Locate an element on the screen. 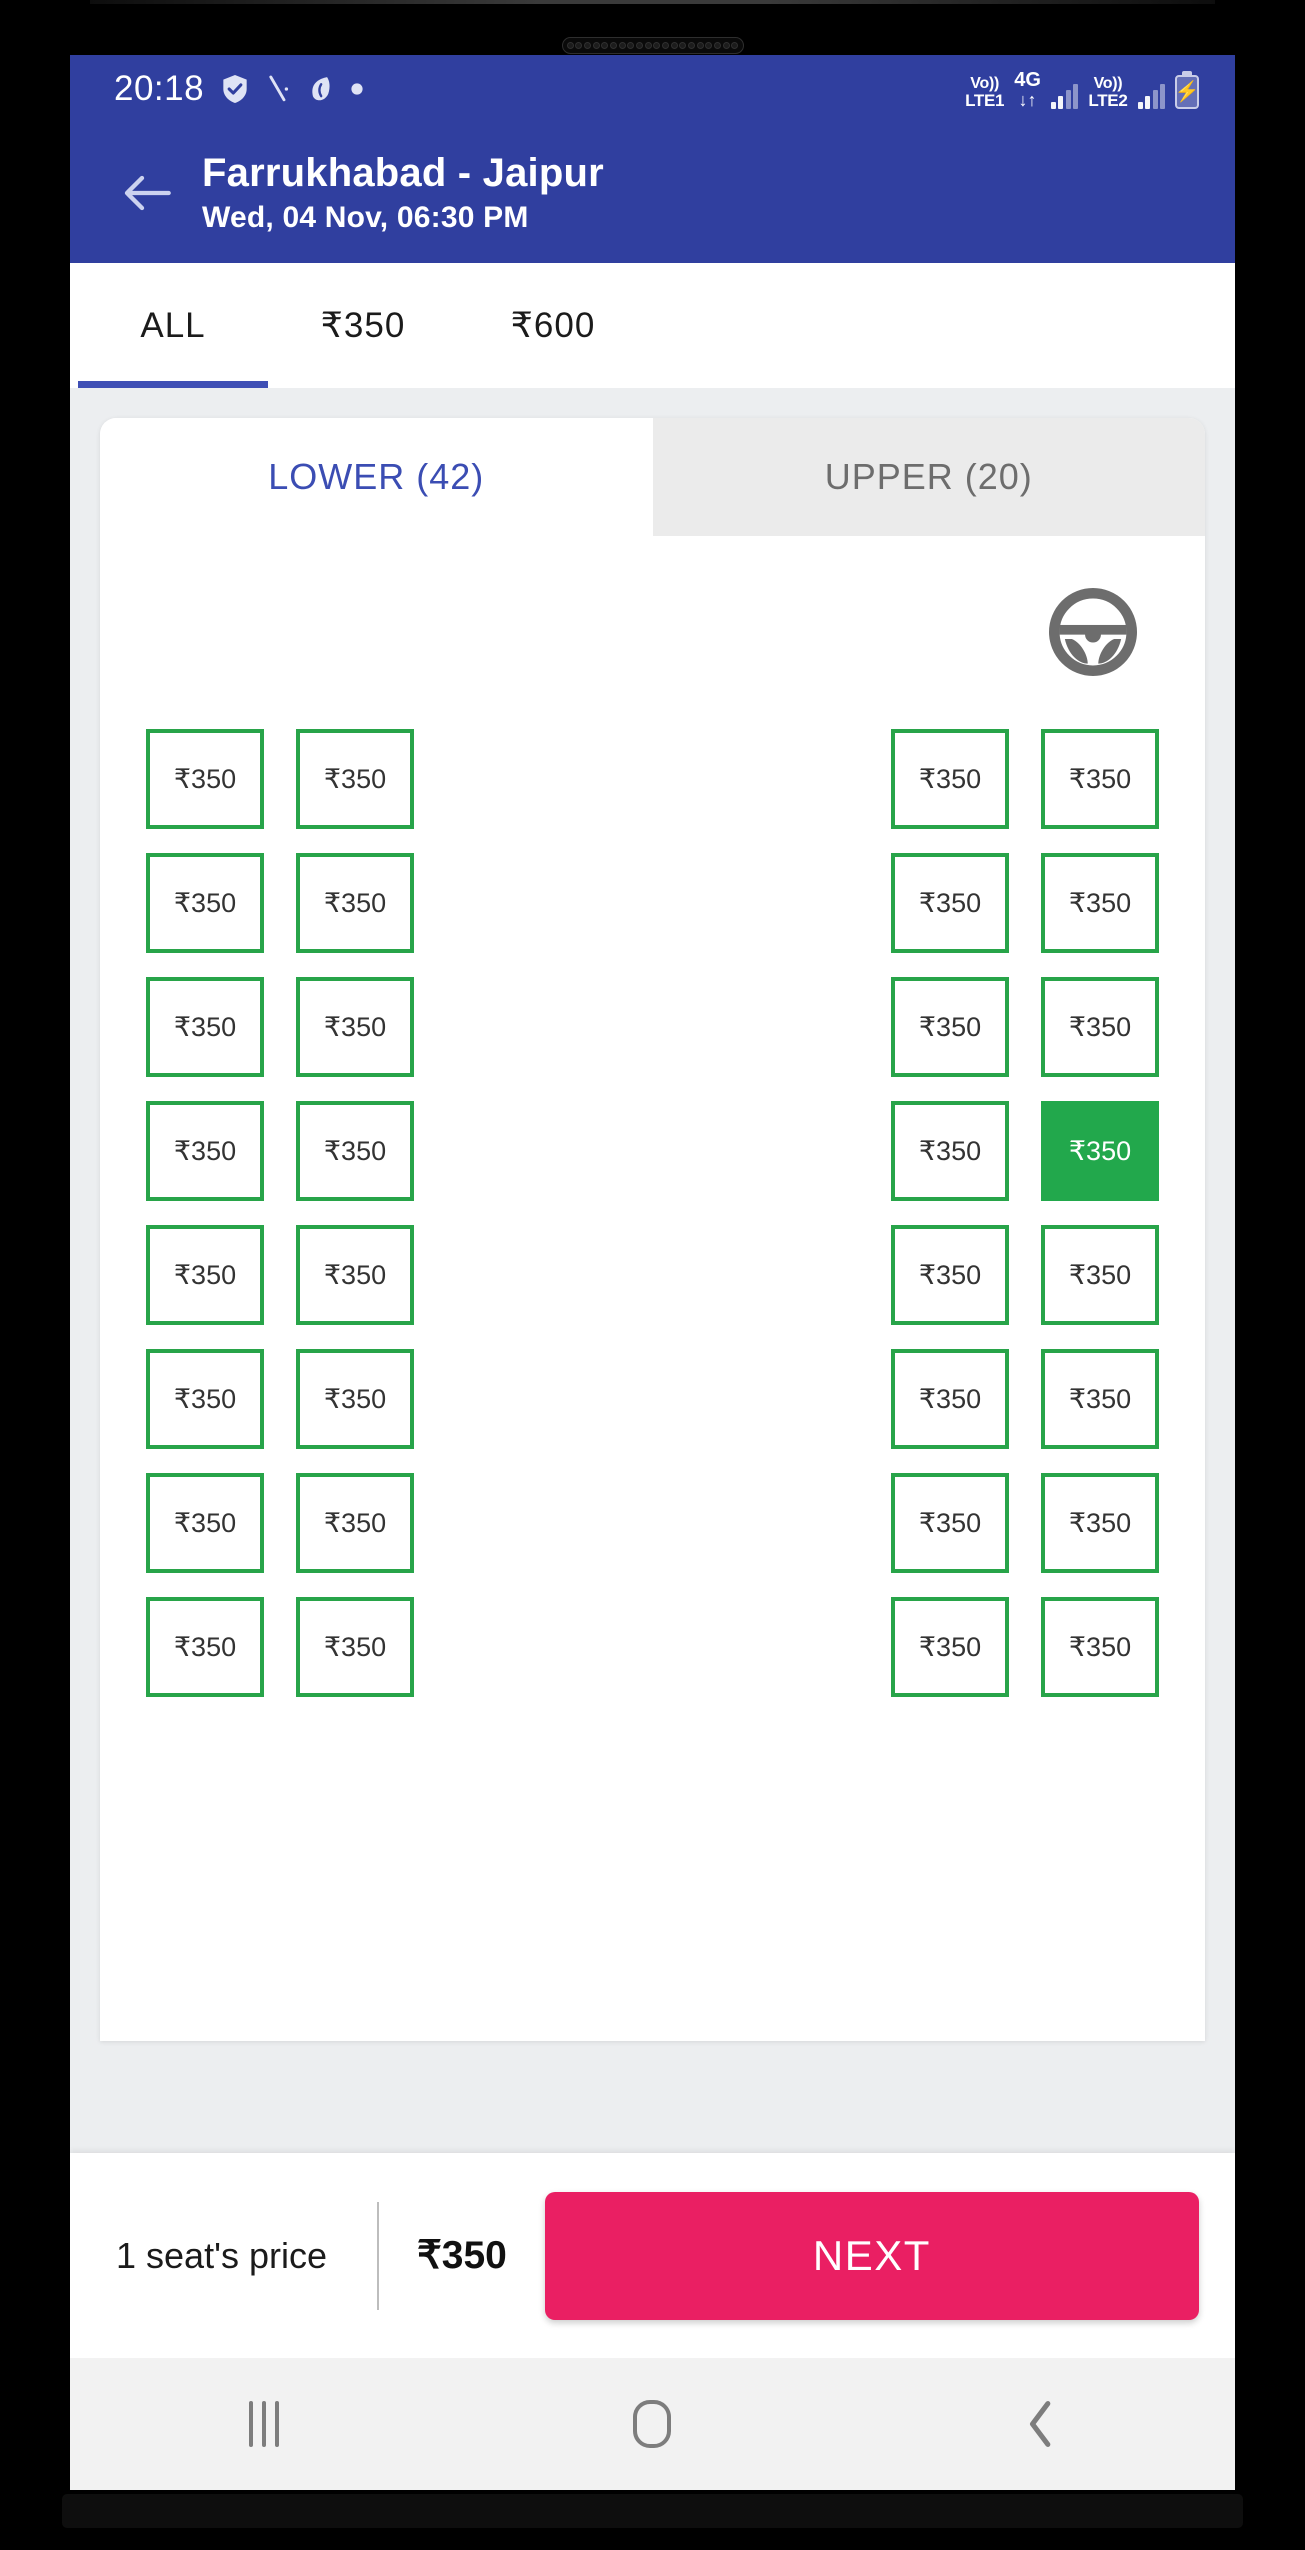 The height and width of the screenshot is (2550, 1305). tab-lower-deck: LOWER (42) is located at coordinates (376, 477).